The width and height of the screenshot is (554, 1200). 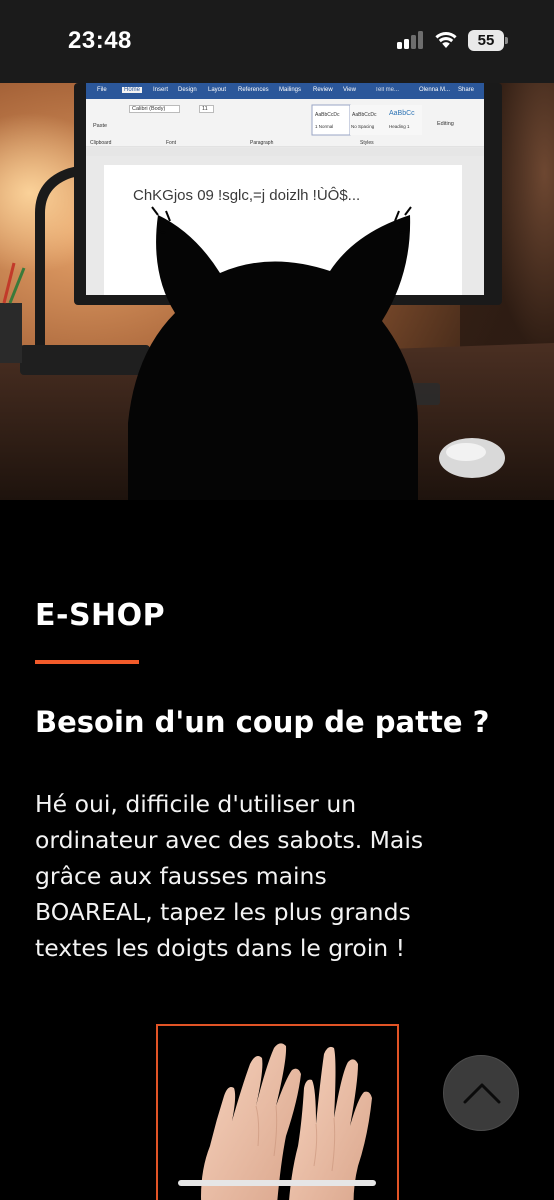 I want to click on word-style-name-2: No Spacing, so click(x=363, y=126).